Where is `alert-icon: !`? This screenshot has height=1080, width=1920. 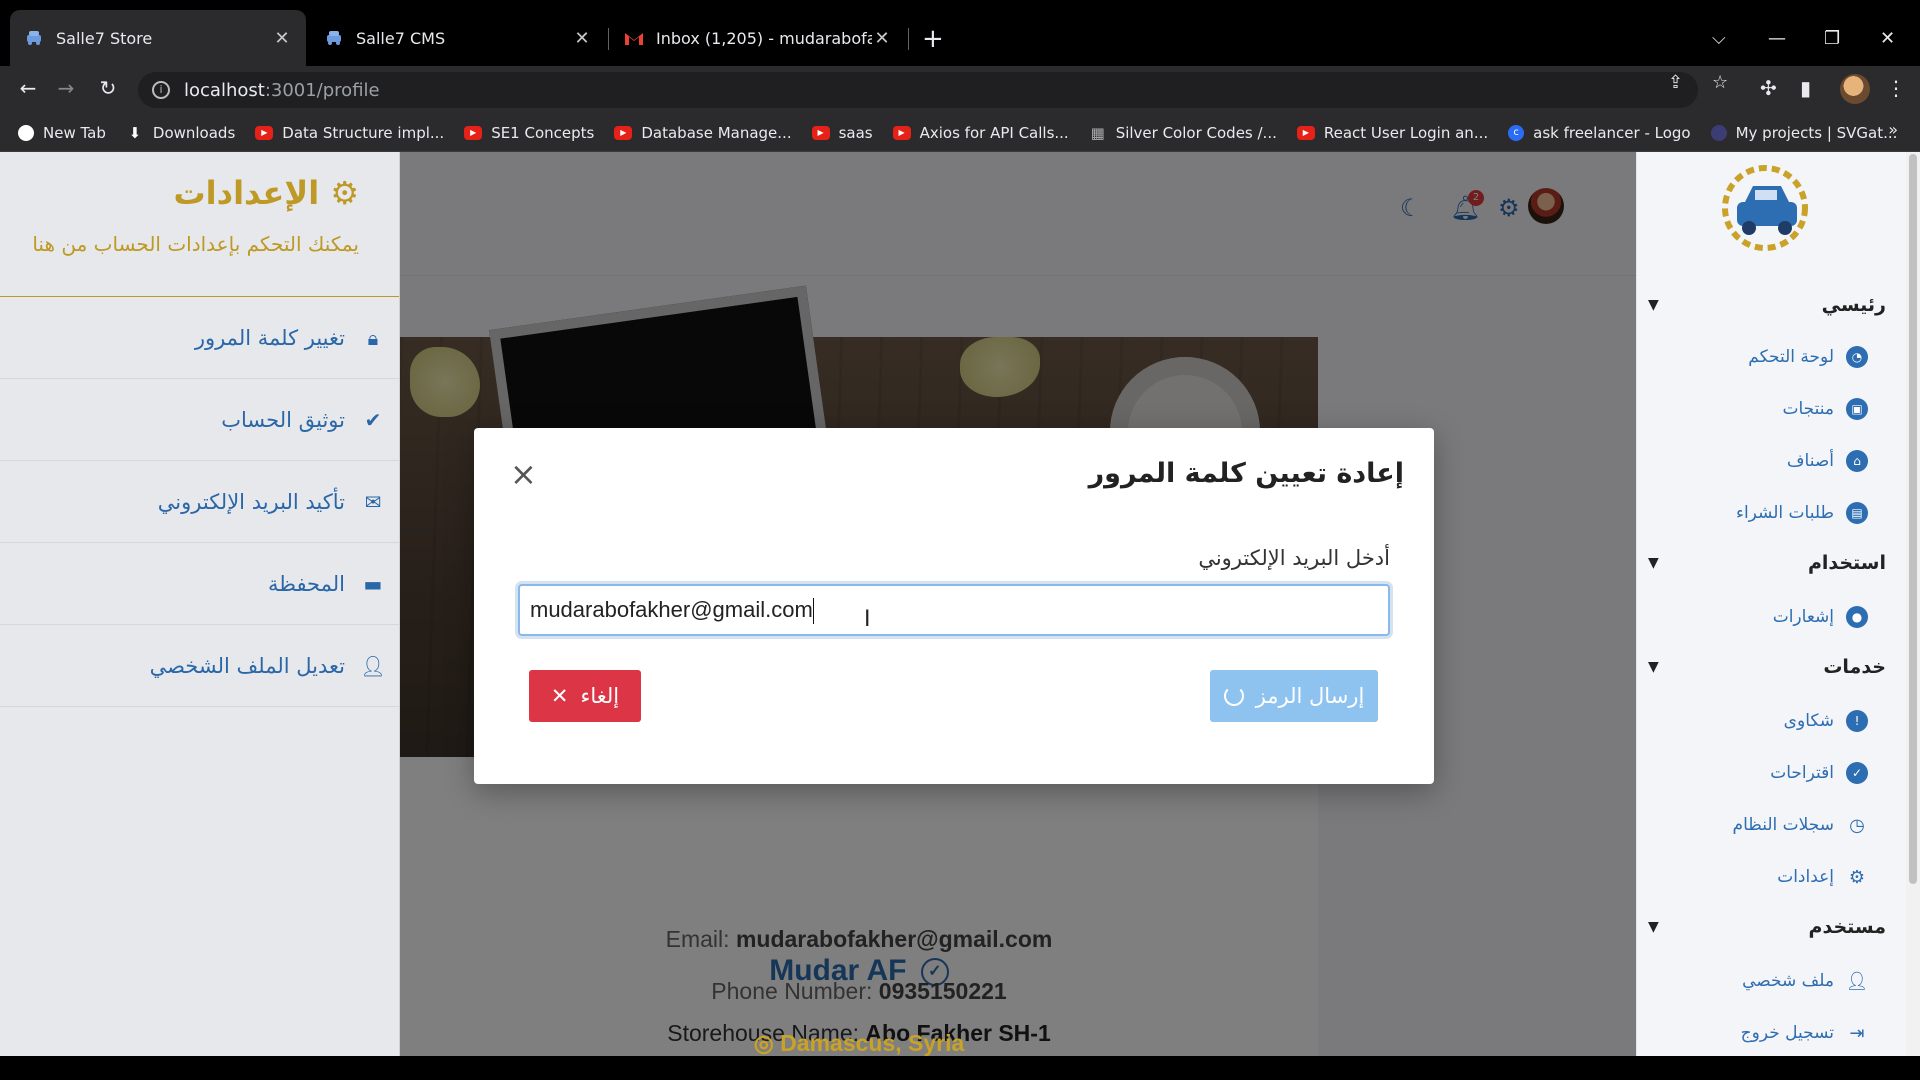 alert-icon: ! is located at coordinates (1857, 721).